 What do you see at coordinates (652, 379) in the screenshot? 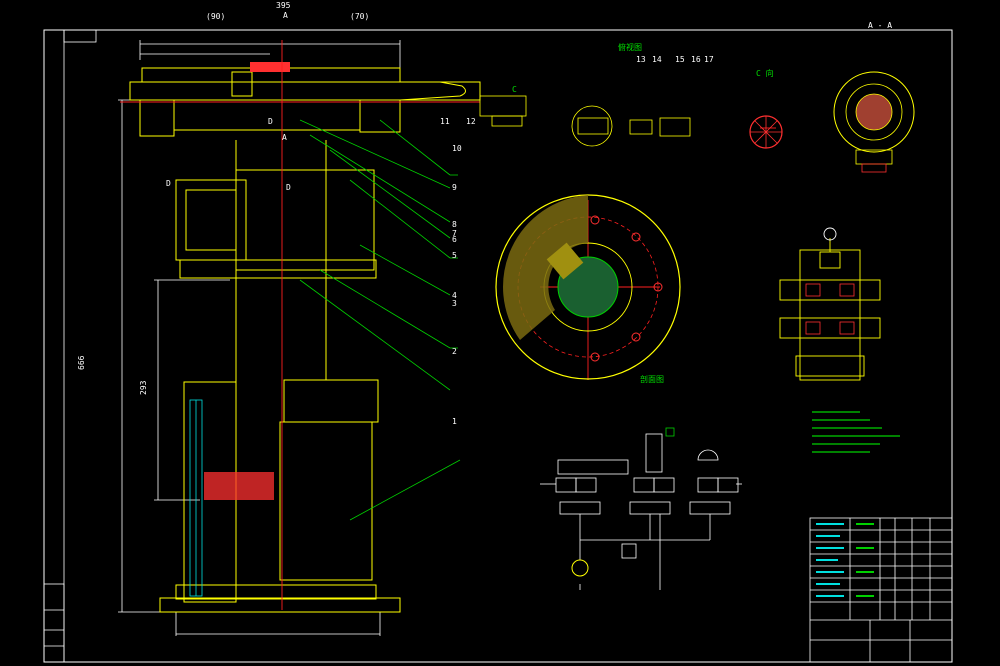
I see `plan-section-label: 剖面图` at bounding box center [652, 379].